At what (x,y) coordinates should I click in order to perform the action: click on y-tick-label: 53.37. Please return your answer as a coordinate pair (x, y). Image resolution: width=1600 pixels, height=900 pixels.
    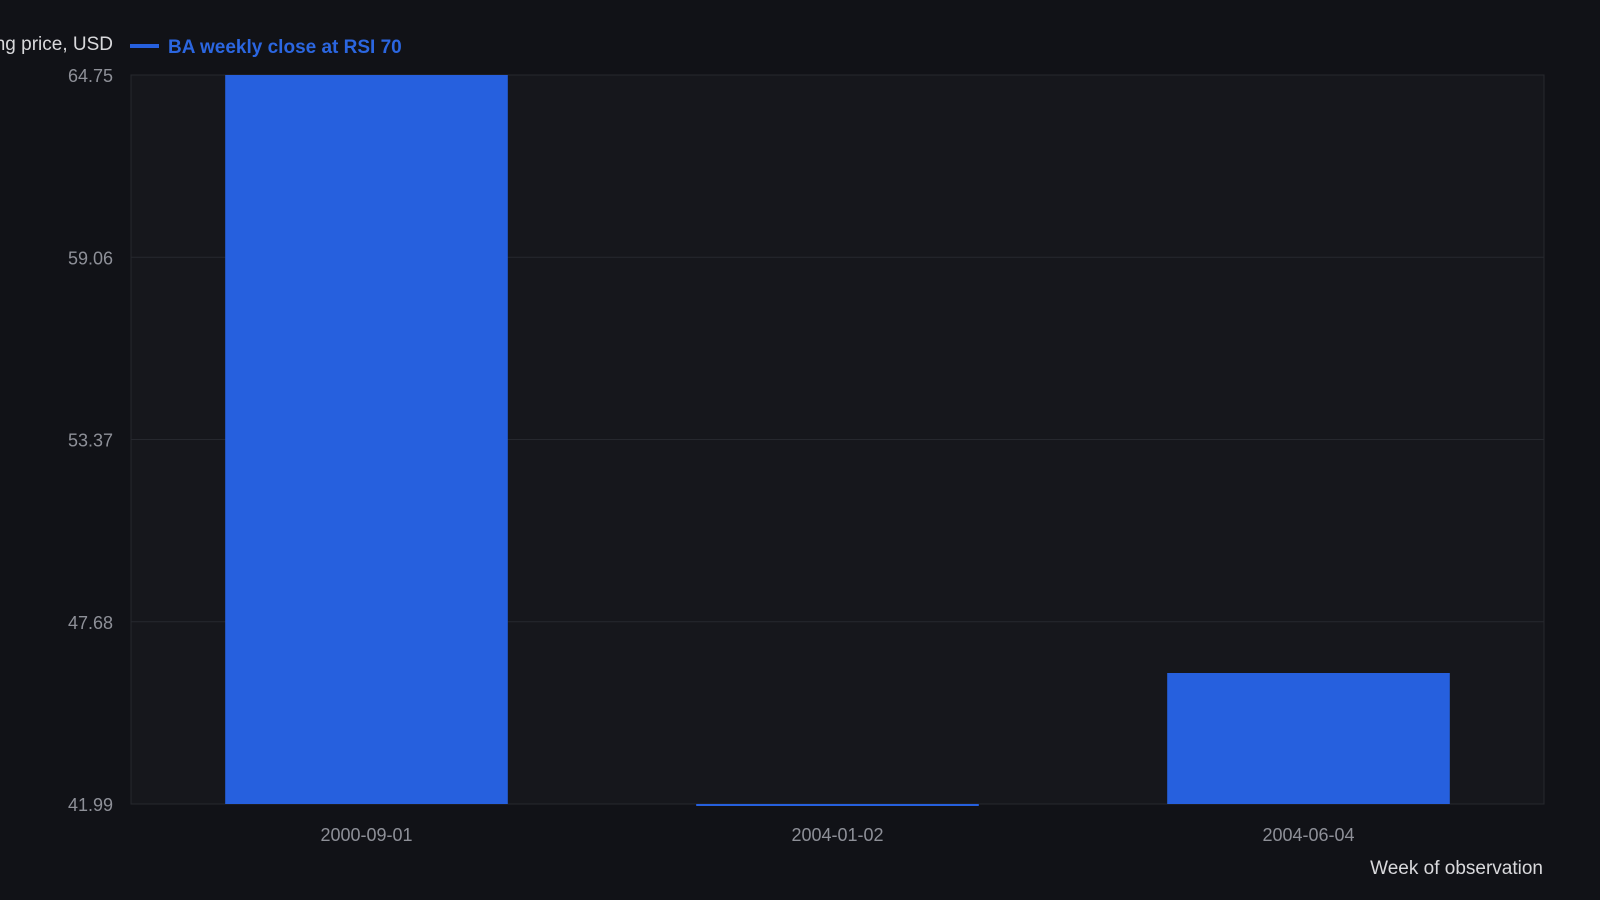
    Looking at the image, I should click on (90, 441).